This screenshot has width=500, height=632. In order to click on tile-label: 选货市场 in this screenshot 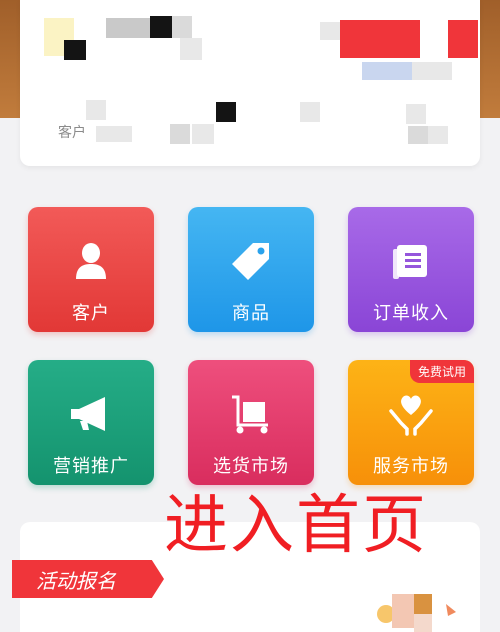, I will do `click(251, 466)`.